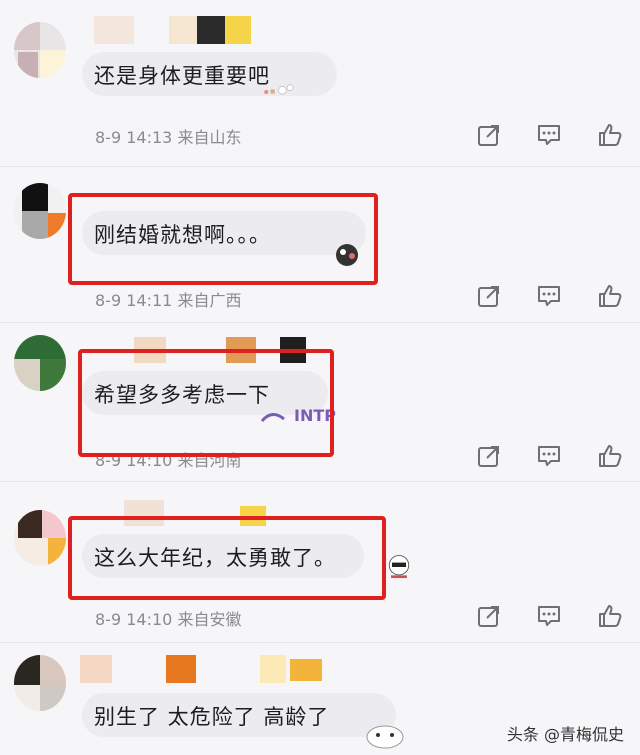  Describe the element at coordinates (168, 619) in the screenshot. I see `comment-meta: 8-9 14:10 来自安徽` at that location.